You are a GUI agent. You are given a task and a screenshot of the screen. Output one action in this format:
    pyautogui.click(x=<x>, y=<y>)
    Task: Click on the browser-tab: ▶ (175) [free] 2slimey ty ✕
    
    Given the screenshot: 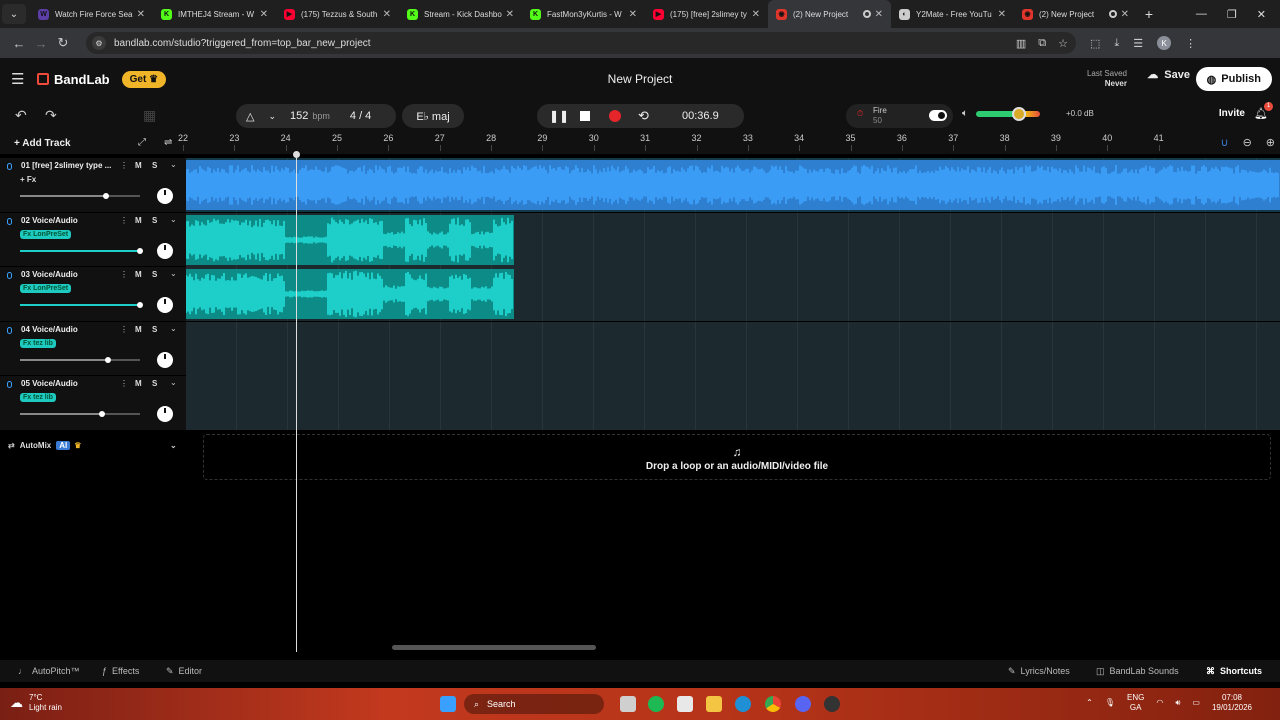 What is the action you would take?
    pyautogui.click(x=706, y=14)
    